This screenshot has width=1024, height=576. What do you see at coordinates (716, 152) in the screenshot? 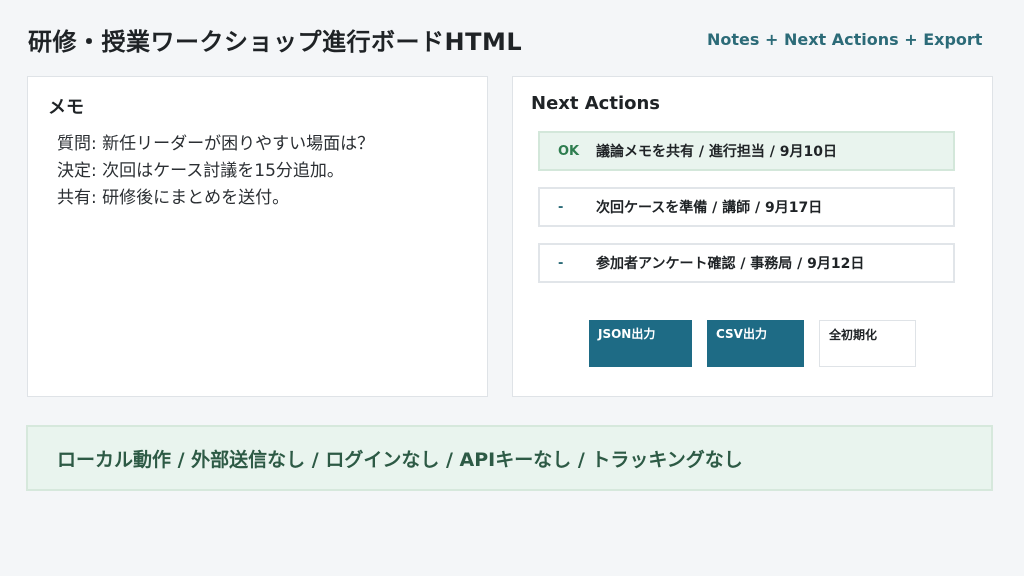
I see `action-text: 議論メモを共有 / 進行担当 / 9月10日` at bounding box center [716, 152].